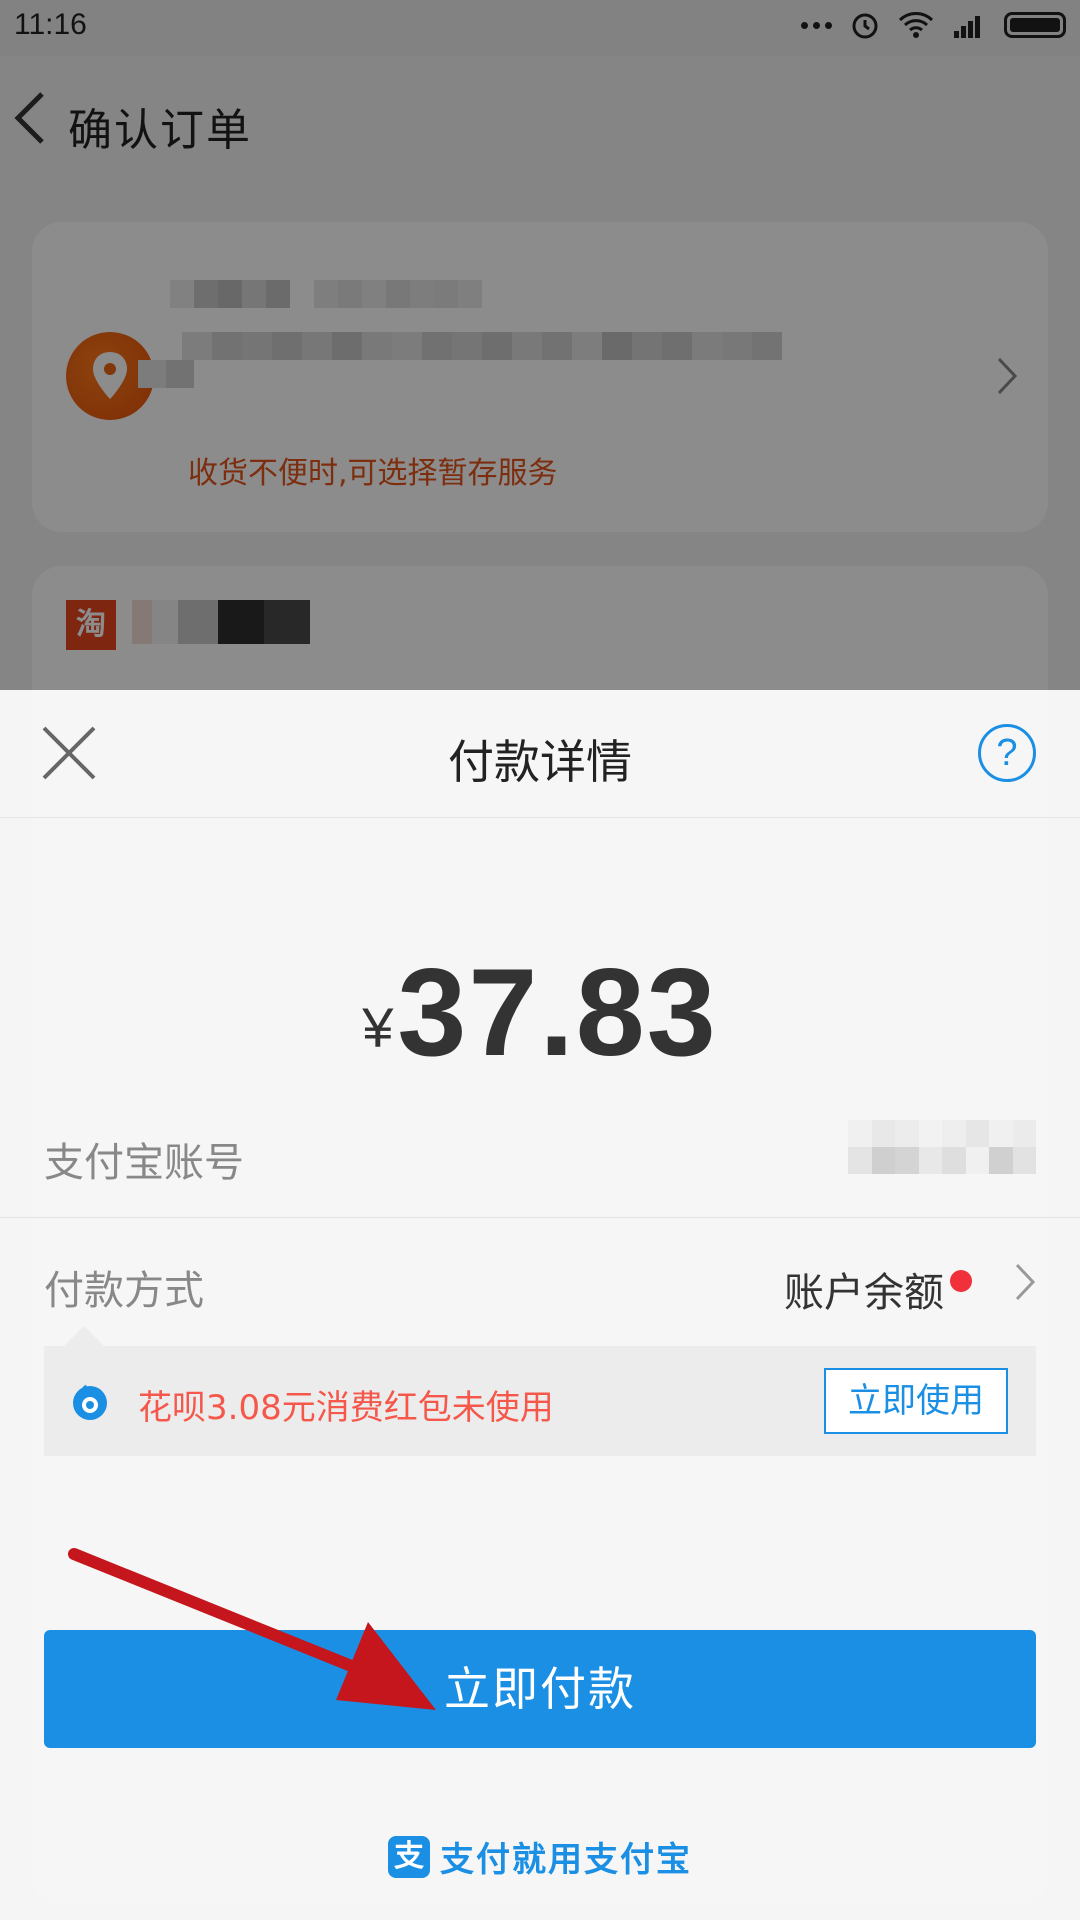  What do you see at coordinates (540, 762) in the screenshot?
I see `sheet-title: 付款详情` at bounding box center [540, 762].